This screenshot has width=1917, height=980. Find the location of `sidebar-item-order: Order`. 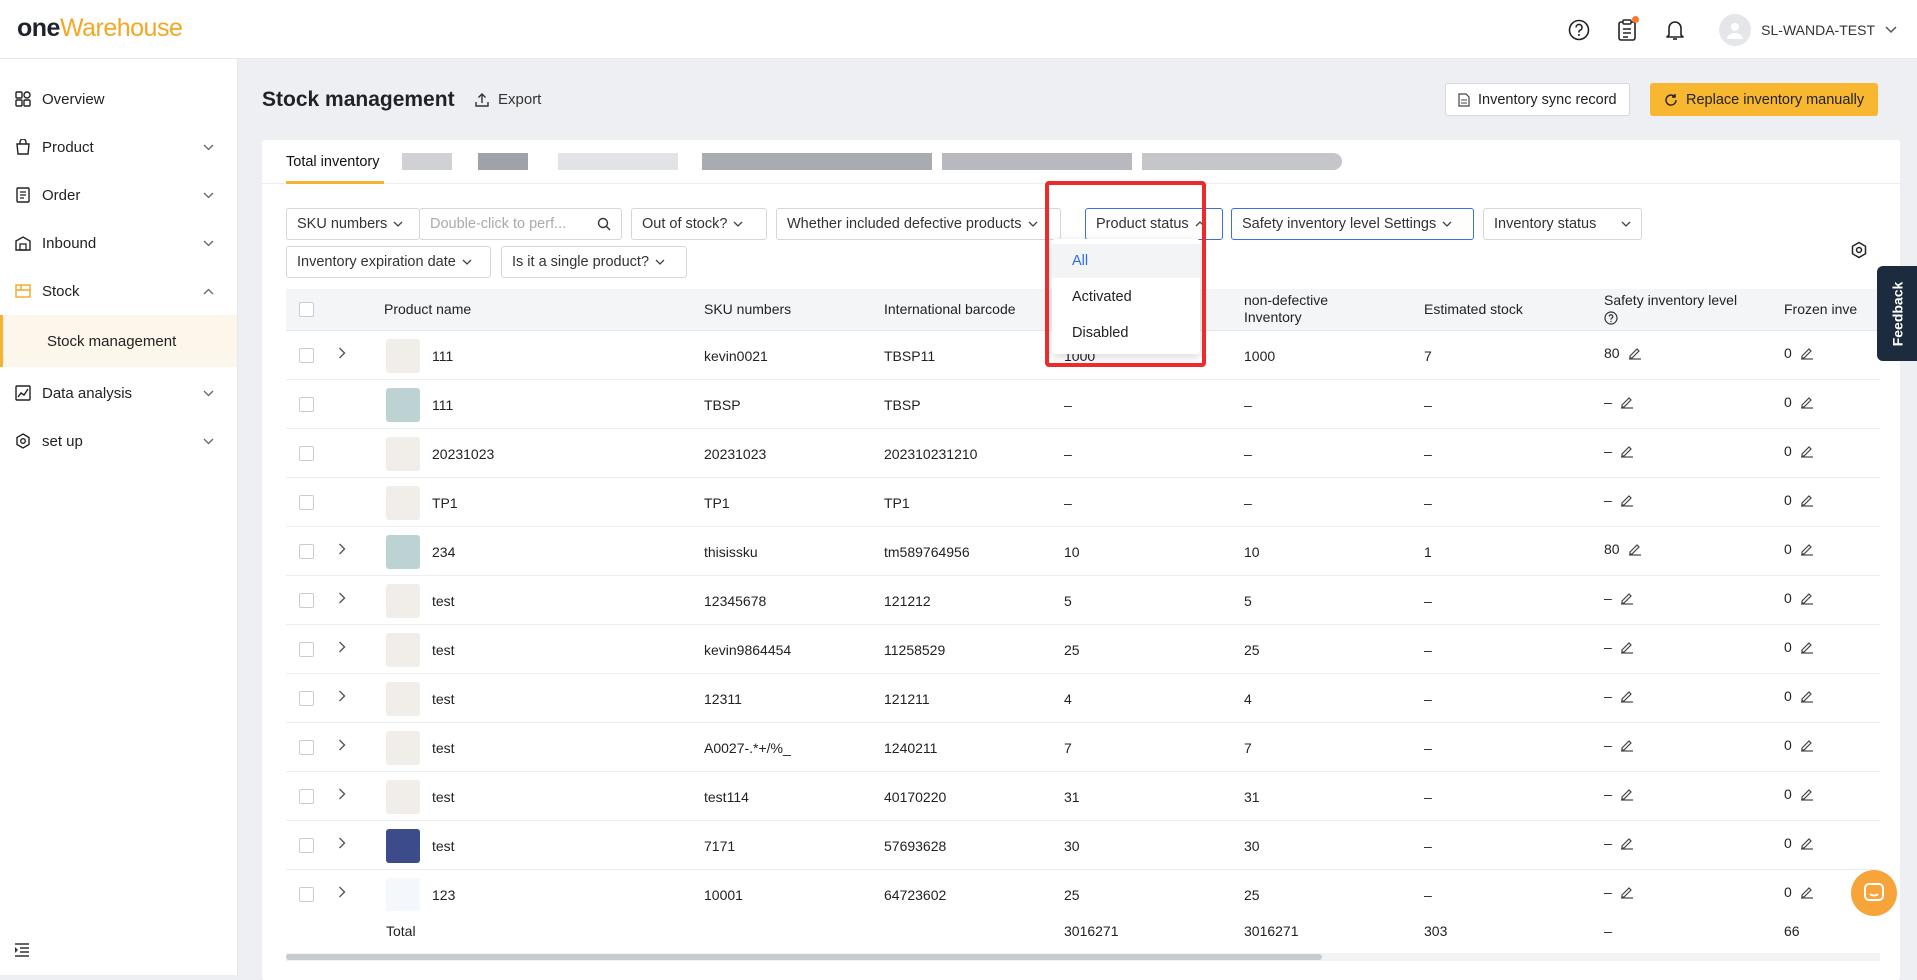

sidebar-item-order: Order is located at coordinates (118, 195).